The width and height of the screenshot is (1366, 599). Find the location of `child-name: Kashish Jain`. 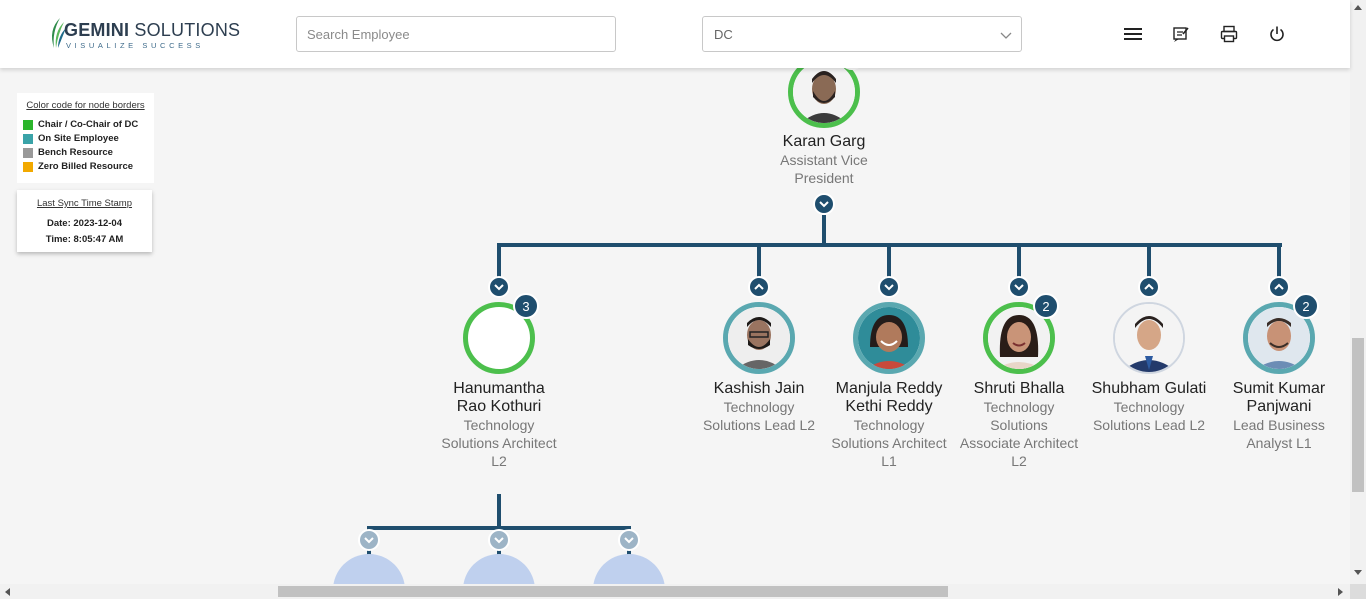

child-name: Kashish Jain is located at coordinates (759, 388).